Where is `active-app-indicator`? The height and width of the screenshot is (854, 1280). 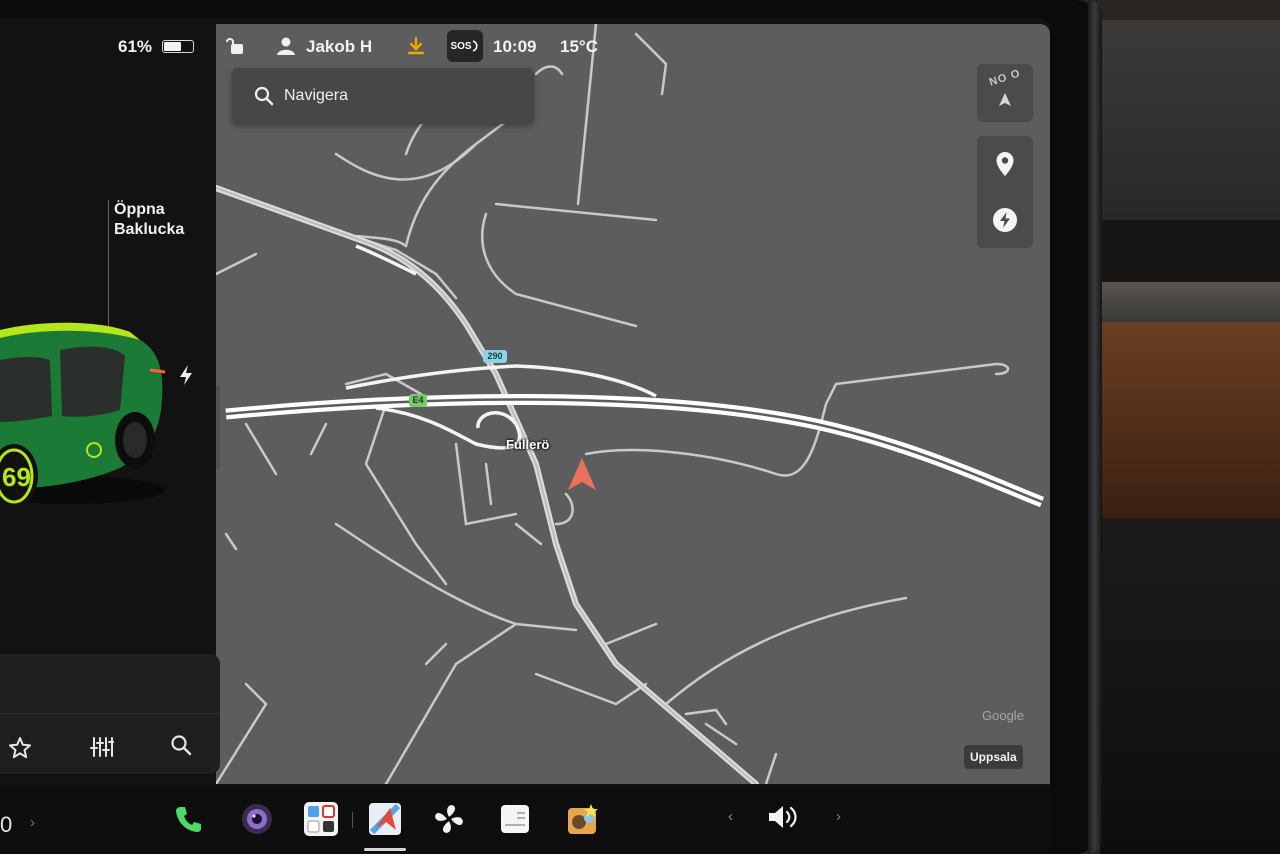 active-app-indicator is located at coordinates (385, 849).